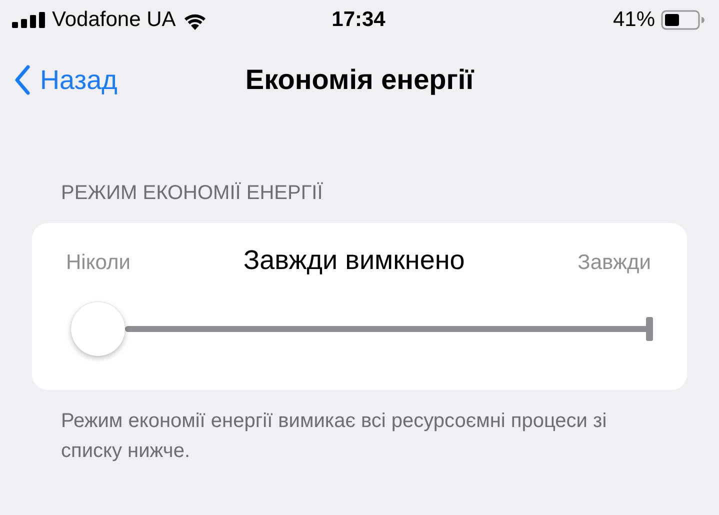  I want to click on page-title: Економія енергії, so click(359, 80).